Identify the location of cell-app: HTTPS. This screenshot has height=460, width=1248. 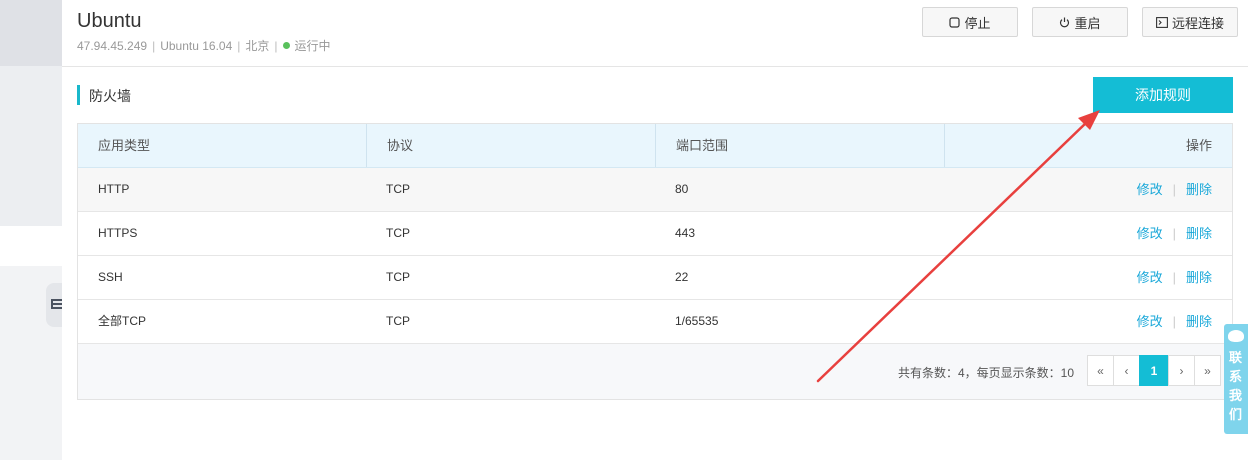
(118, 233).